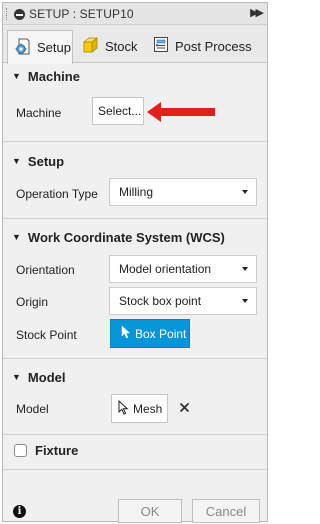  I want to click on machine-section-header: ▼ Machine, so click(135, 76).